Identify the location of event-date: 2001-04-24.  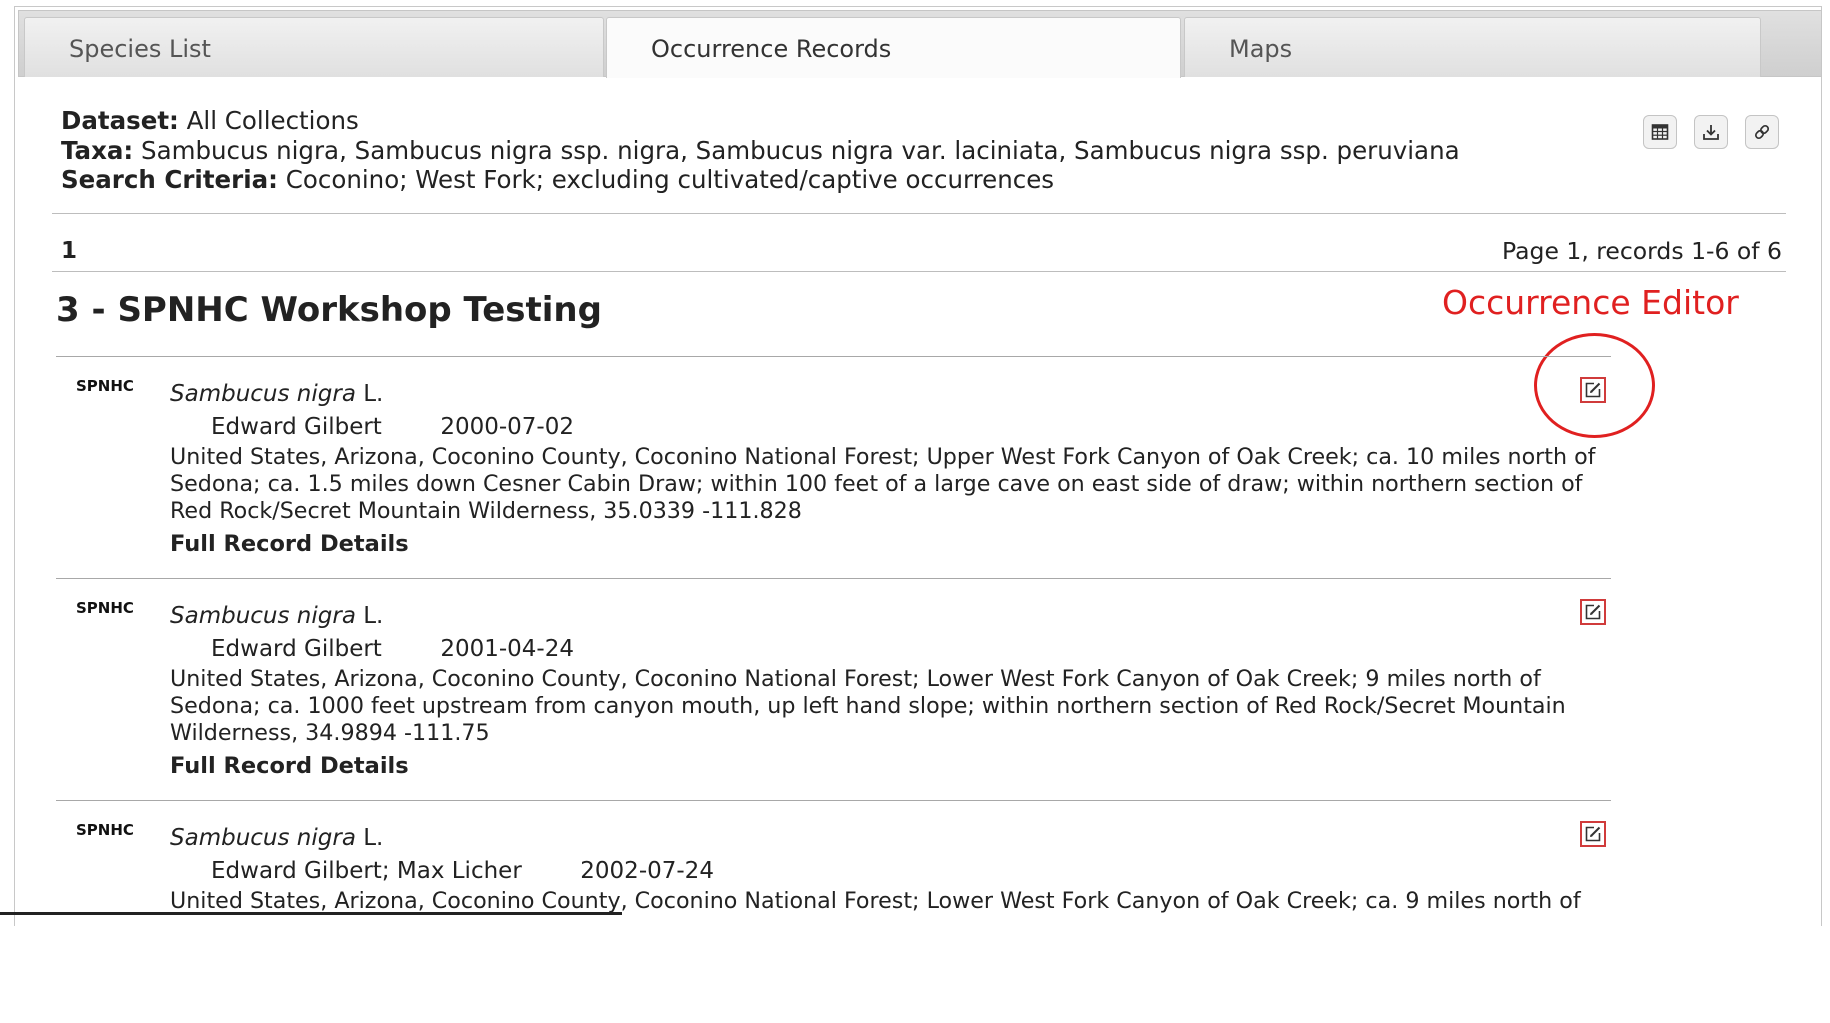
(507, 649).